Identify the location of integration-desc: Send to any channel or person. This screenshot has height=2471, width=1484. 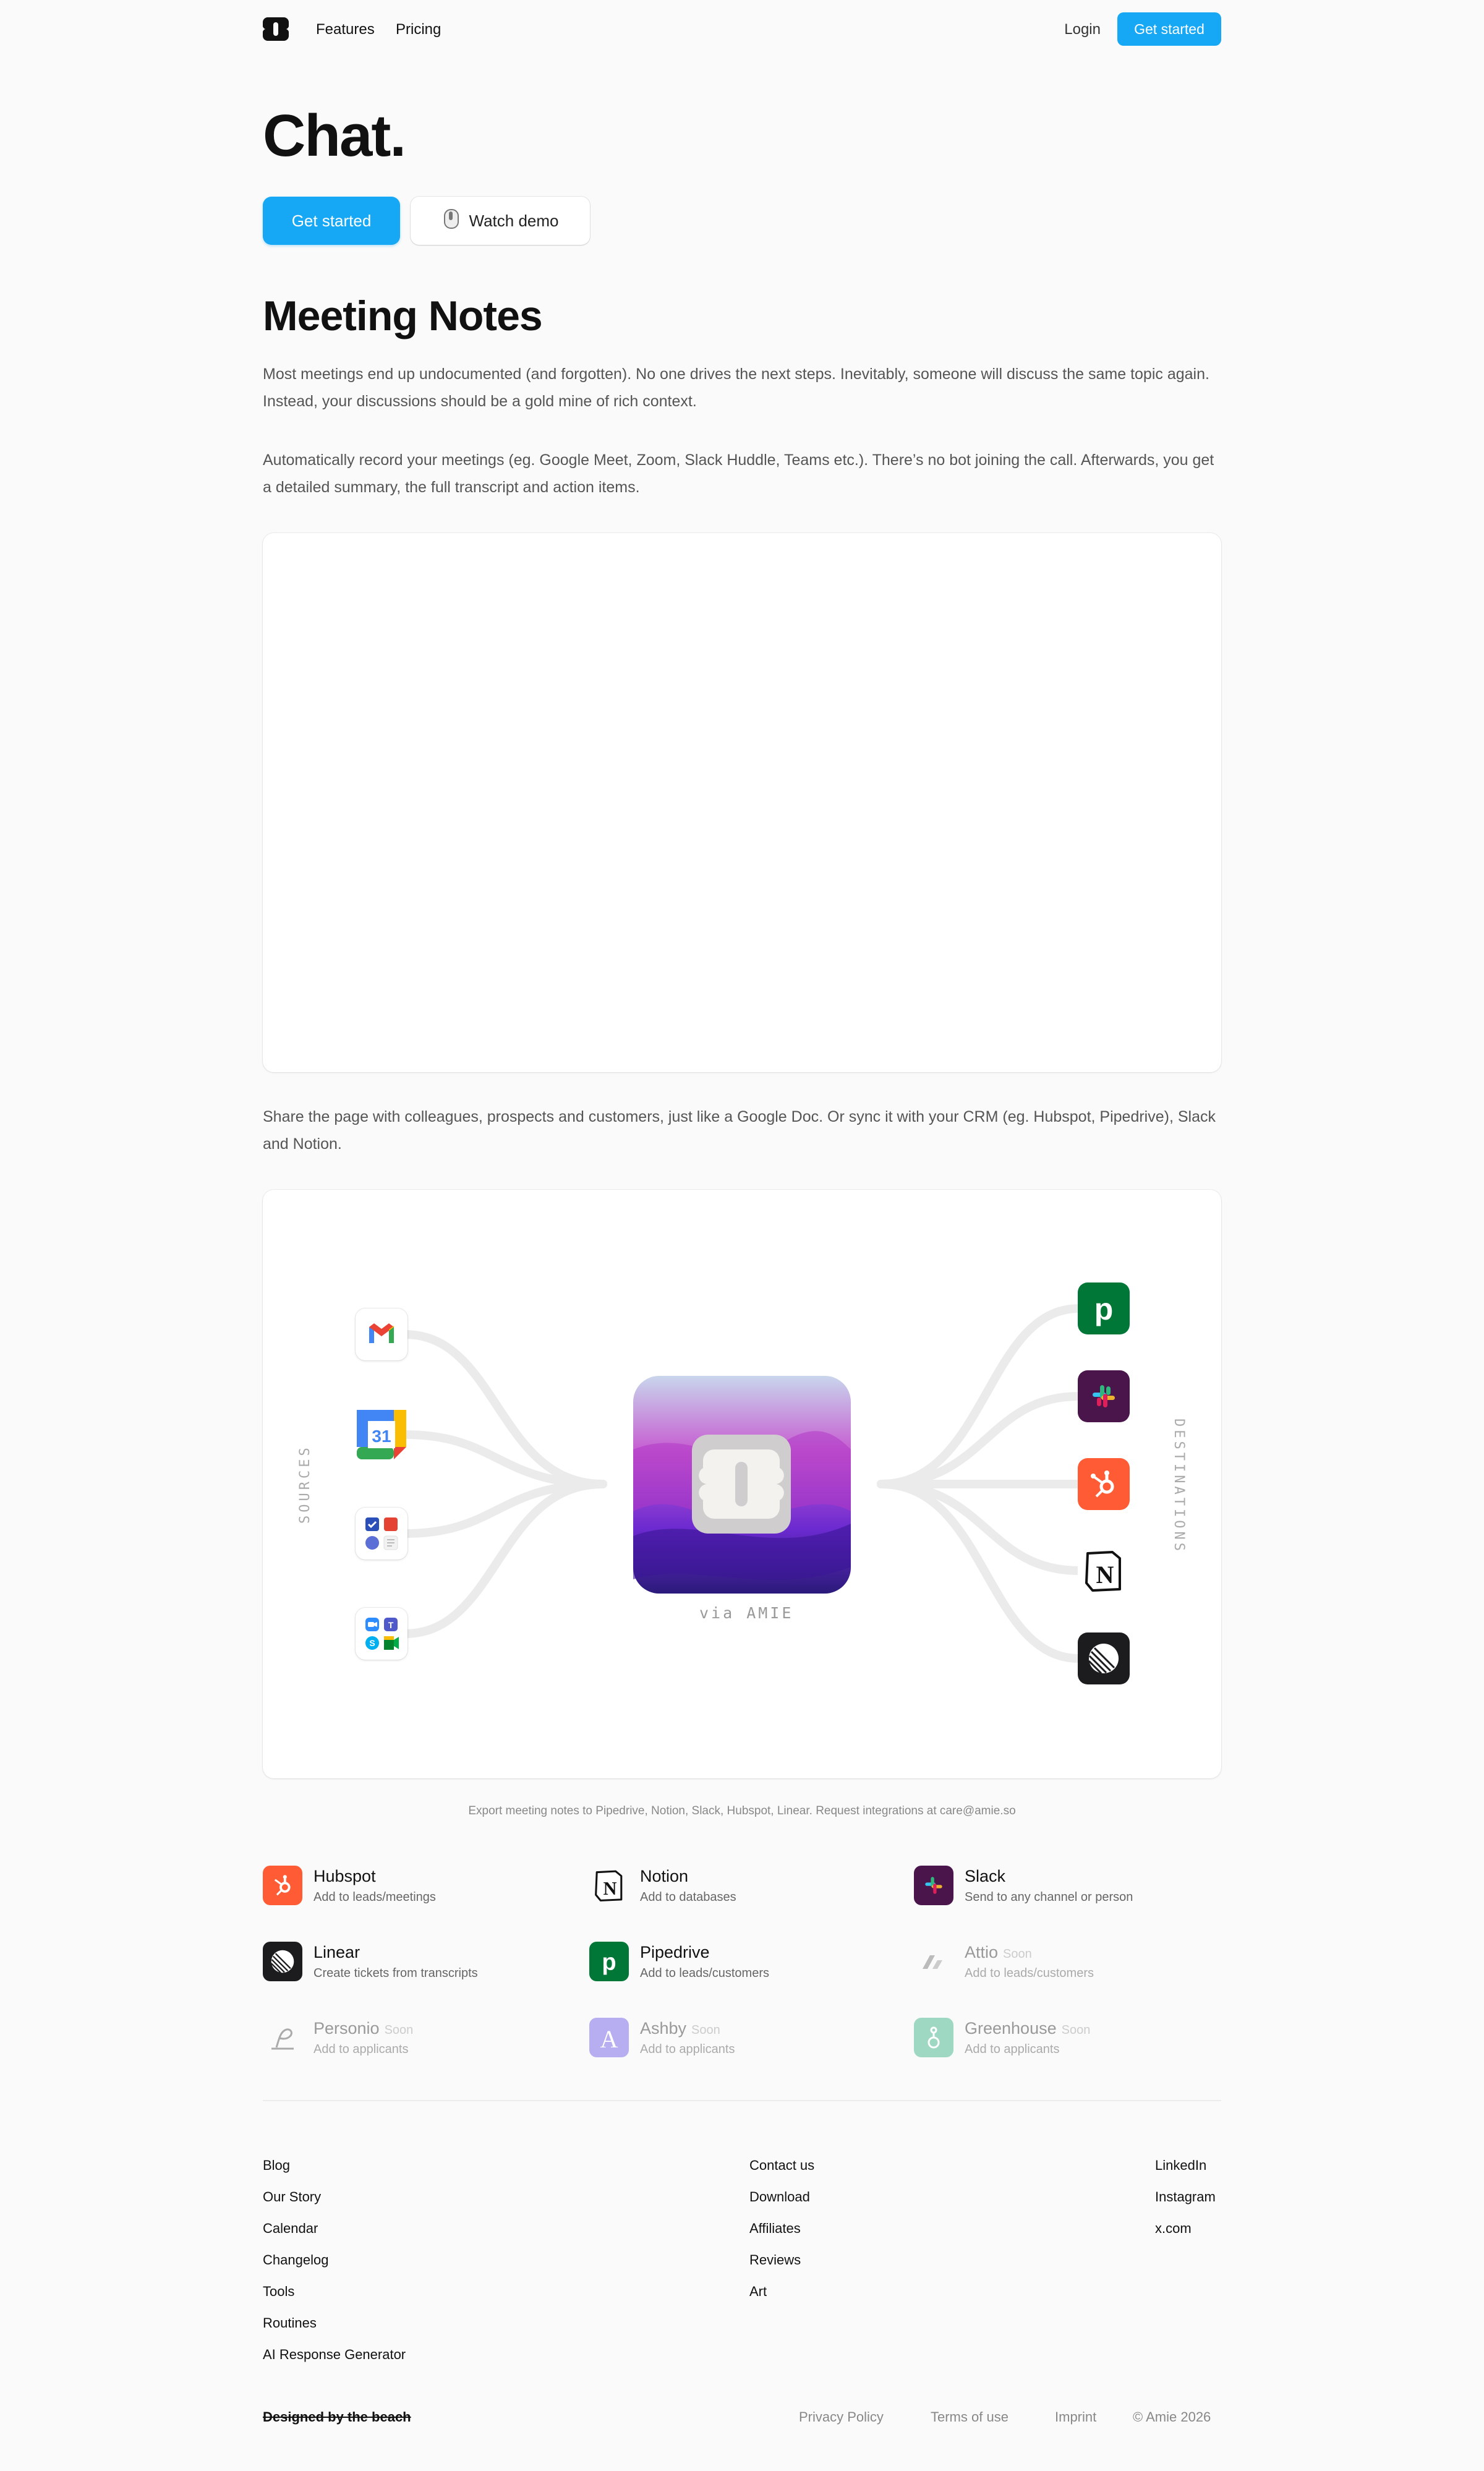
(1049, 1897).